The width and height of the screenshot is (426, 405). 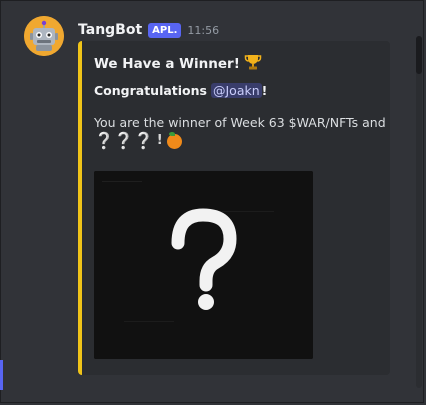 I want to click on scrollbar-thumb, so click(x=419, y=55).